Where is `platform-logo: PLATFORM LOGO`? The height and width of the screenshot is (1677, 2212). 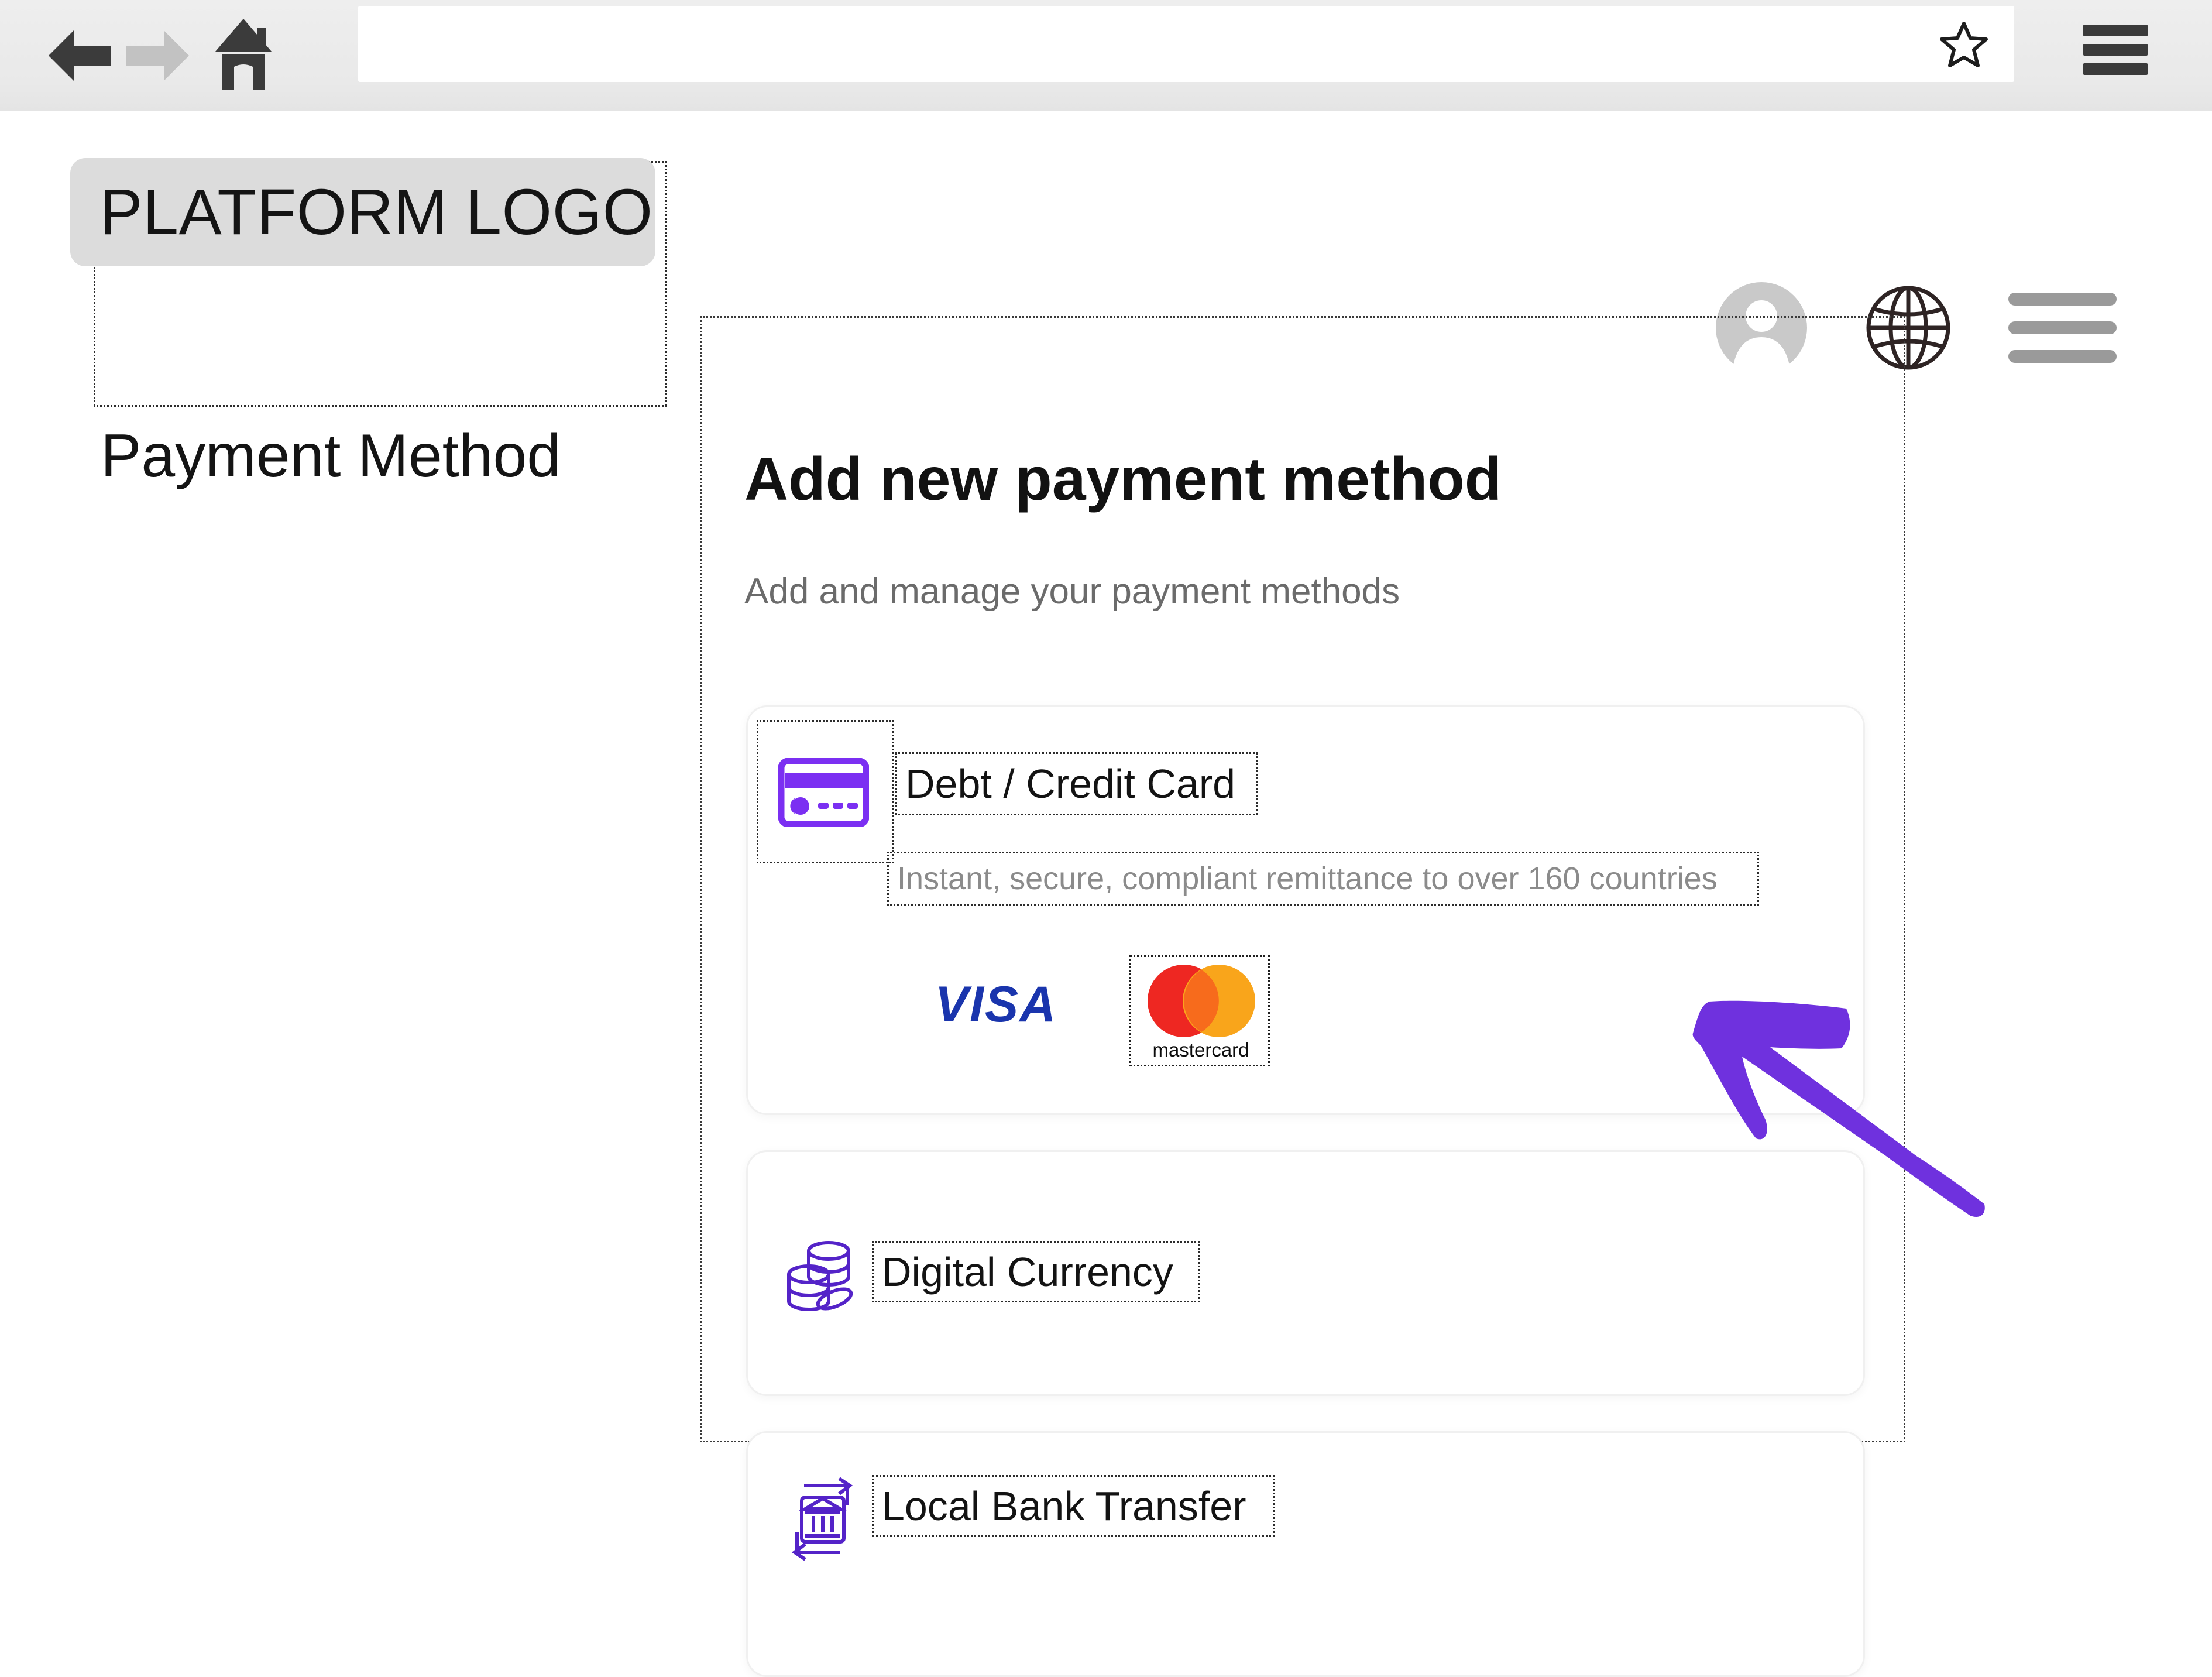
platform-logo: PLATFORM LOGO is located at coordinates (362, 212).